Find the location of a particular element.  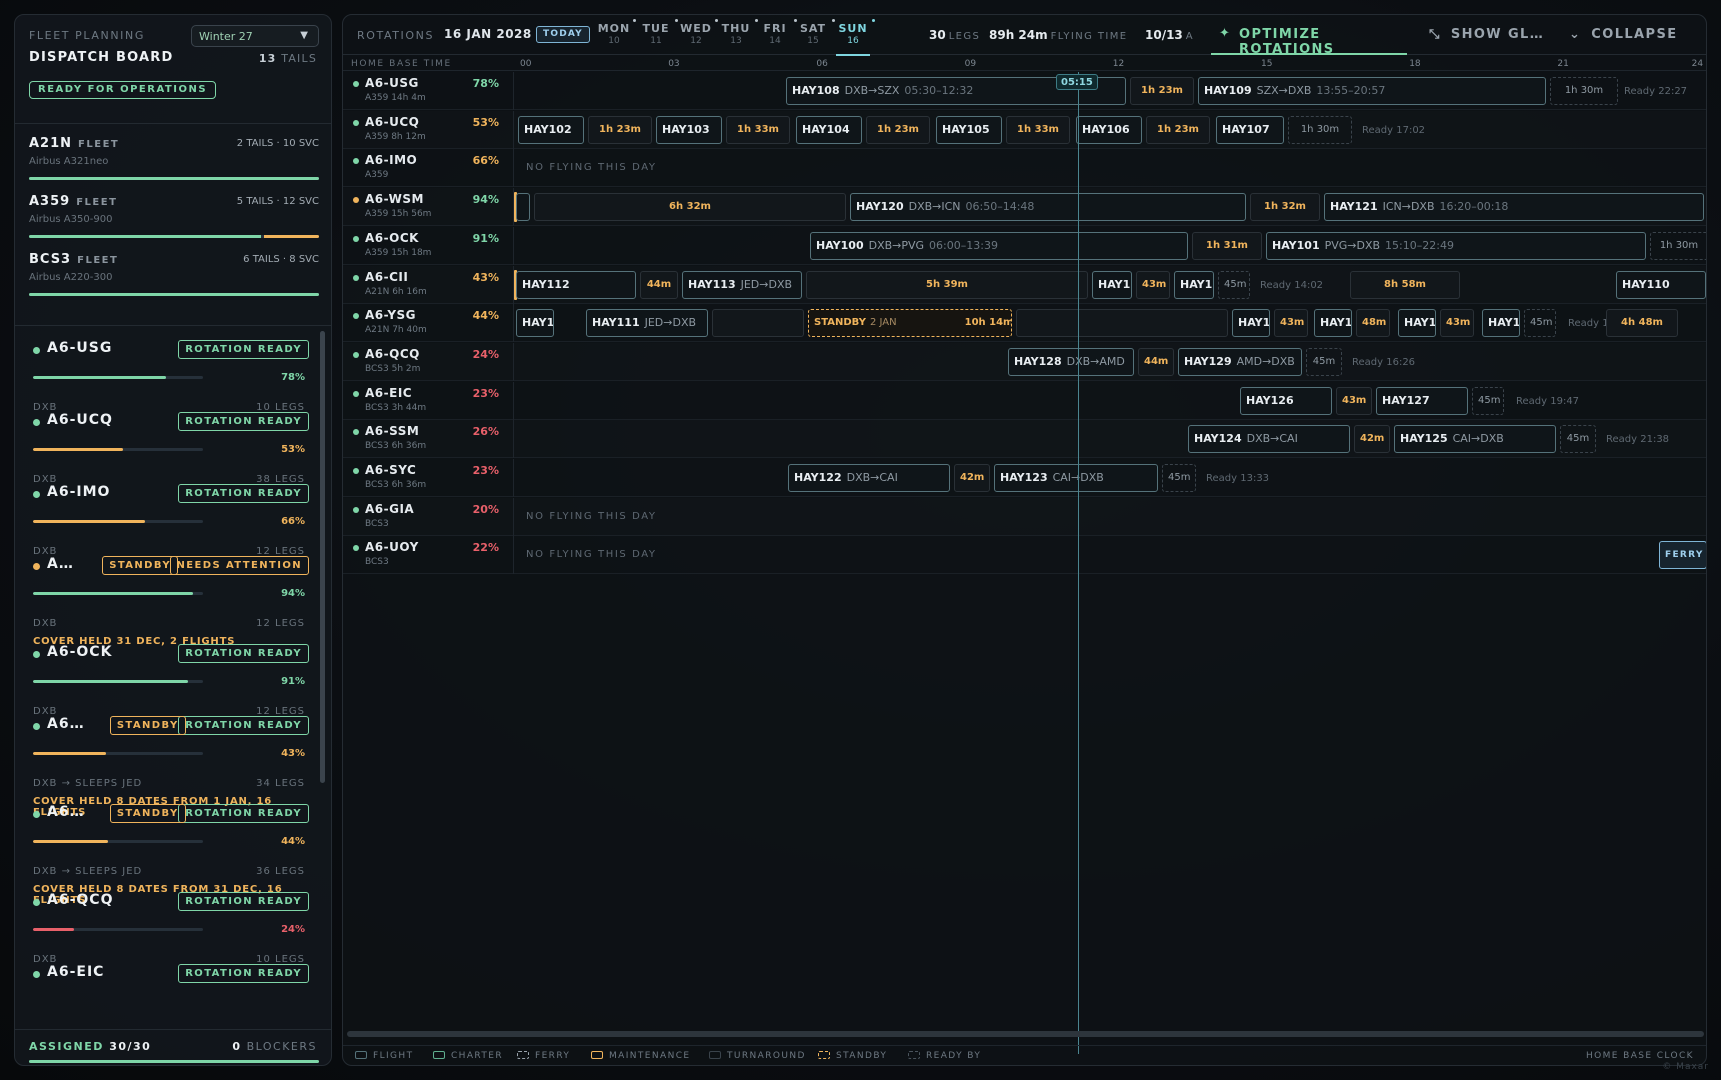

optimize-rotations-button: ✦ OPTIMIZE ROTATIONS is located at coordinates (1309, 36).